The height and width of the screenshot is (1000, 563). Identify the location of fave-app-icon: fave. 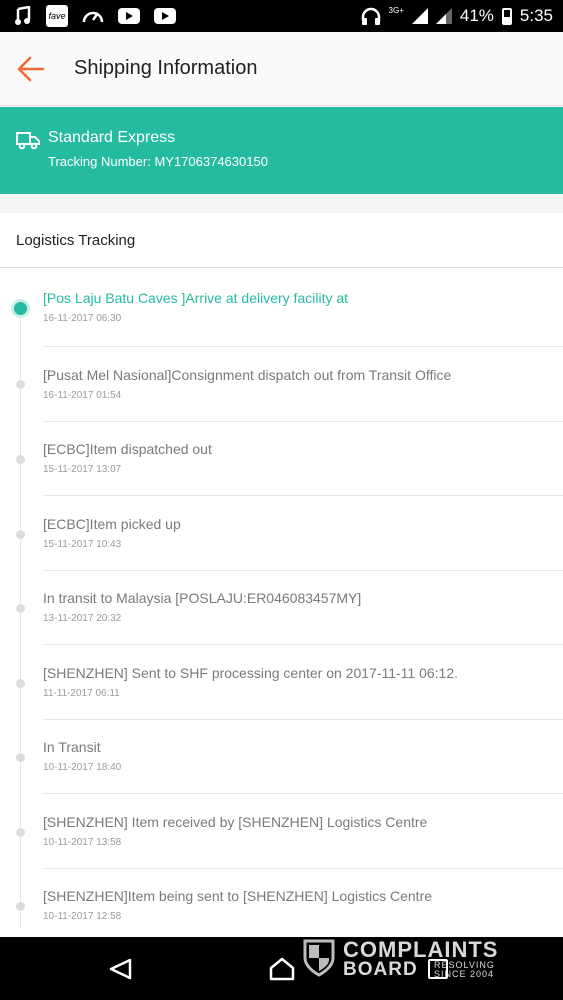
(57, 16).